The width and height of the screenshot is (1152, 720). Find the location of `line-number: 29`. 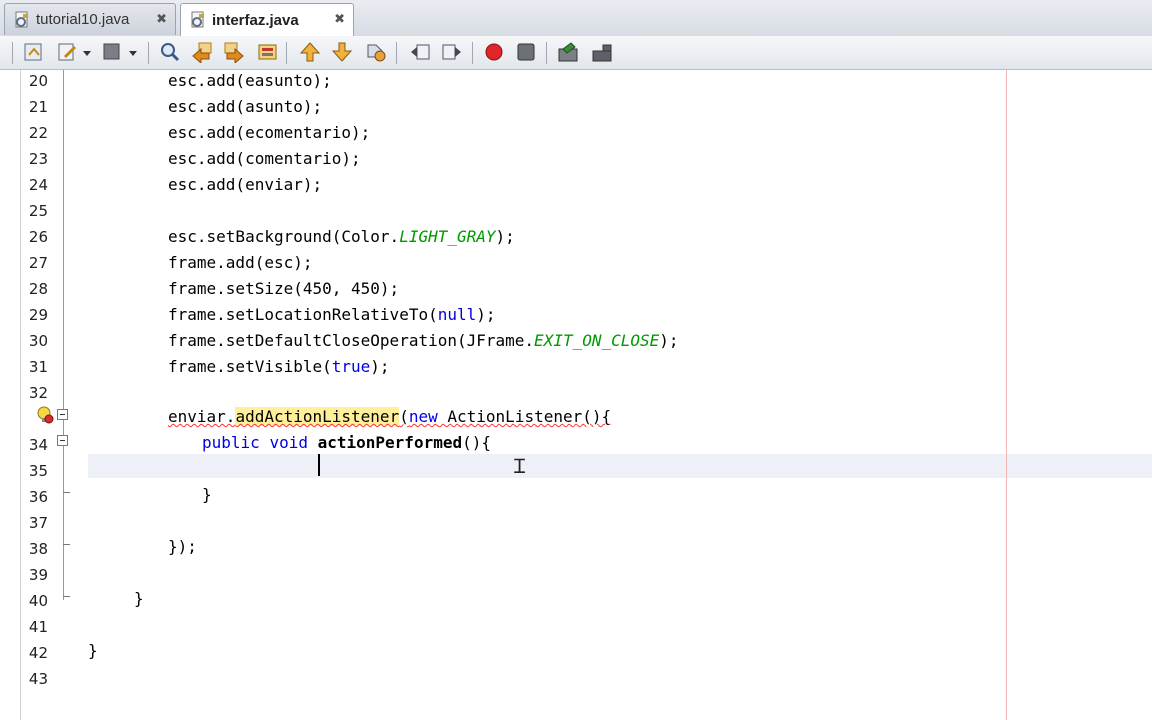

line-number: 29 is located at coordinates (38, 315).